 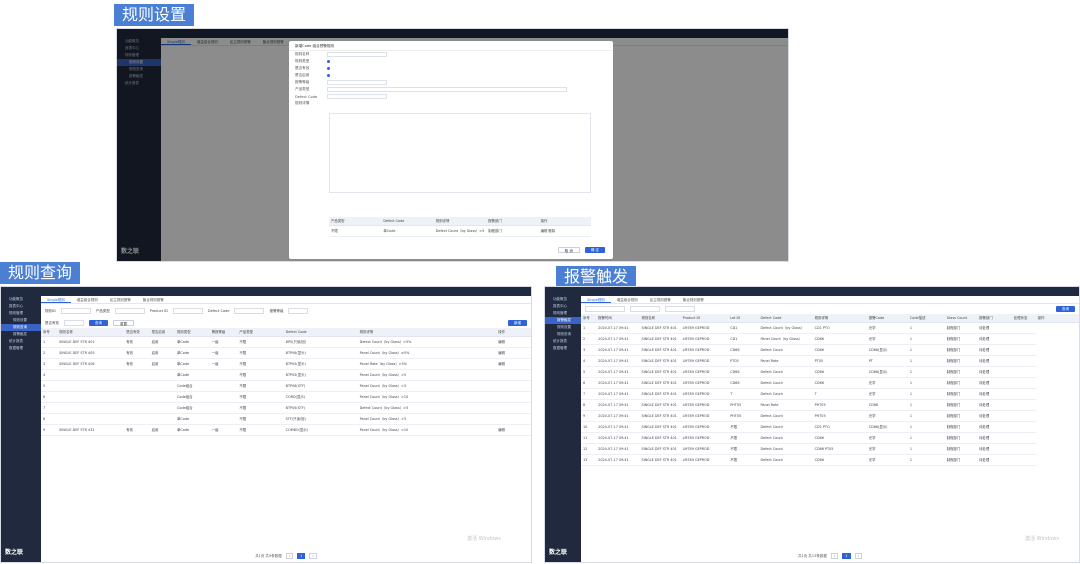 I want to click on table-cell: 一级, so click(x=223, y=342).